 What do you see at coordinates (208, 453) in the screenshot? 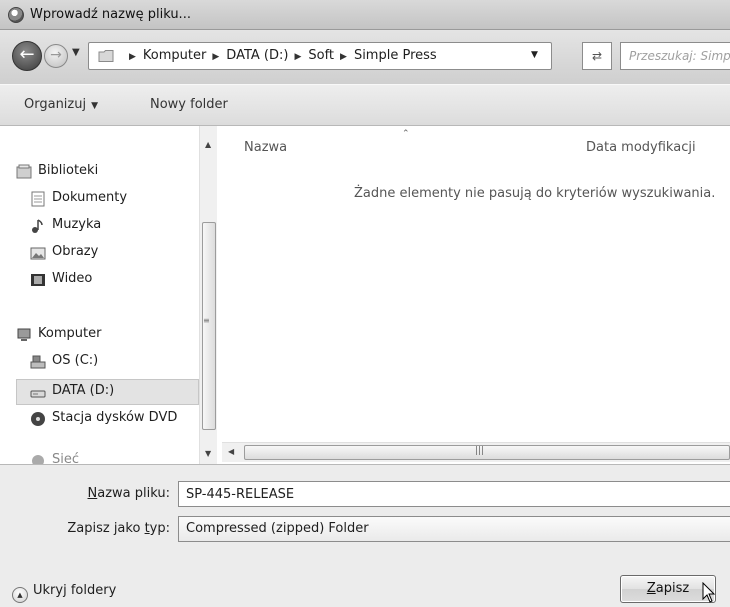
I see `scroll-down-icon: ▼` at bounding box center [208, 453].